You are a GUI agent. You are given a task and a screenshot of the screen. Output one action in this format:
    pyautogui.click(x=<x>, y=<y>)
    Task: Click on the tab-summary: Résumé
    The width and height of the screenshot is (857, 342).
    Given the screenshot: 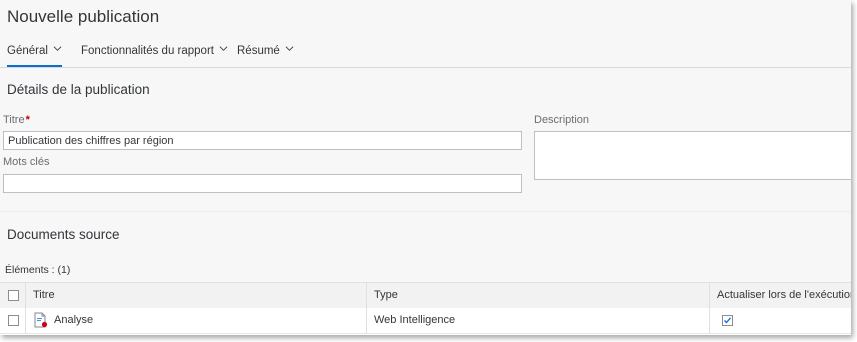 What is the action you would take?
    pyautogui.click(x=265, y=54)
    